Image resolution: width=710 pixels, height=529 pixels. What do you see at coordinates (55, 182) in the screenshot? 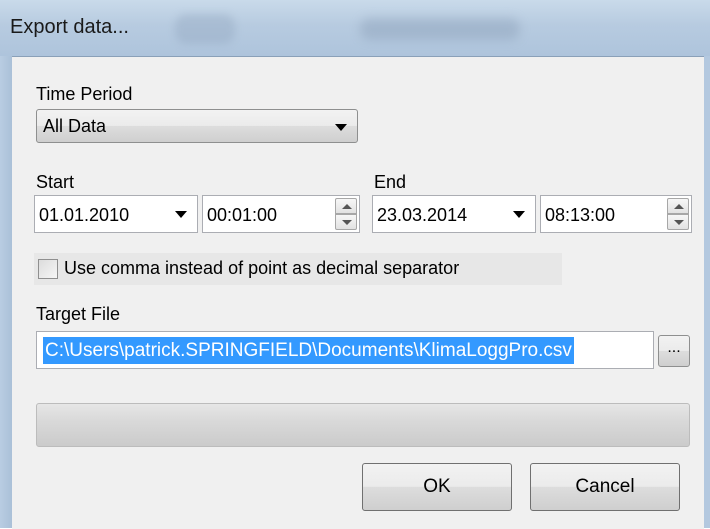
I see `start-label: Start` at bounding box center [55, 182].